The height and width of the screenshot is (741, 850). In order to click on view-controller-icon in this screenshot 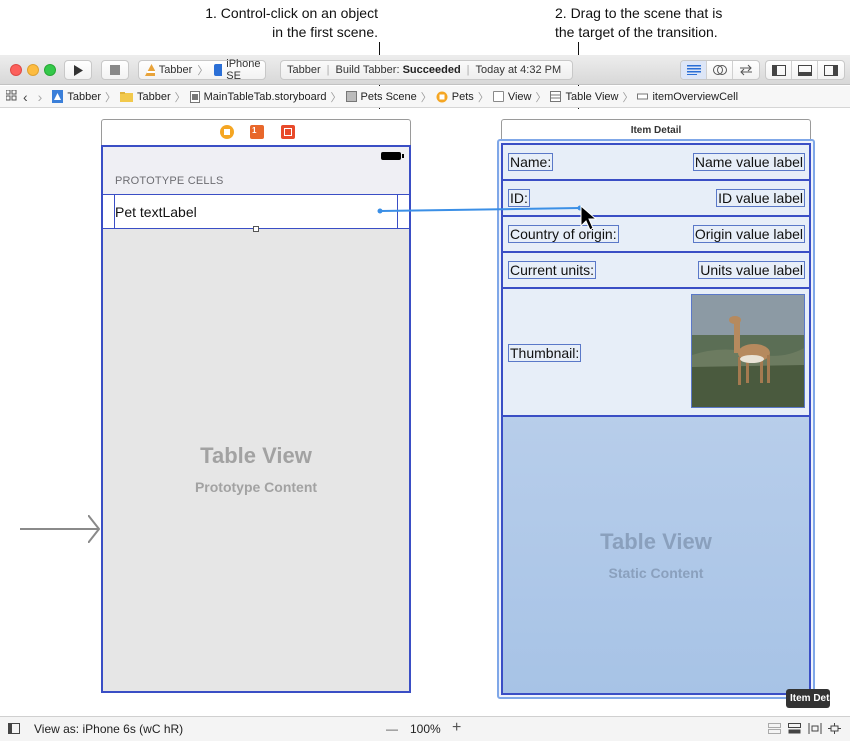, I will do `click(227, 132)`.